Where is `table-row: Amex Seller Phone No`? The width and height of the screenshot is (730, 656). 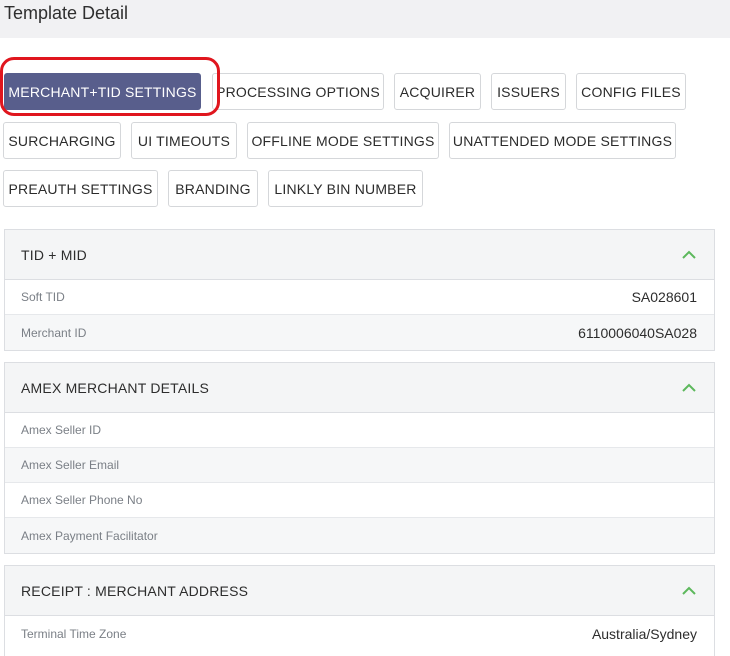
table-row: Amex Seller Phone No is located at coordinates (359, 500).